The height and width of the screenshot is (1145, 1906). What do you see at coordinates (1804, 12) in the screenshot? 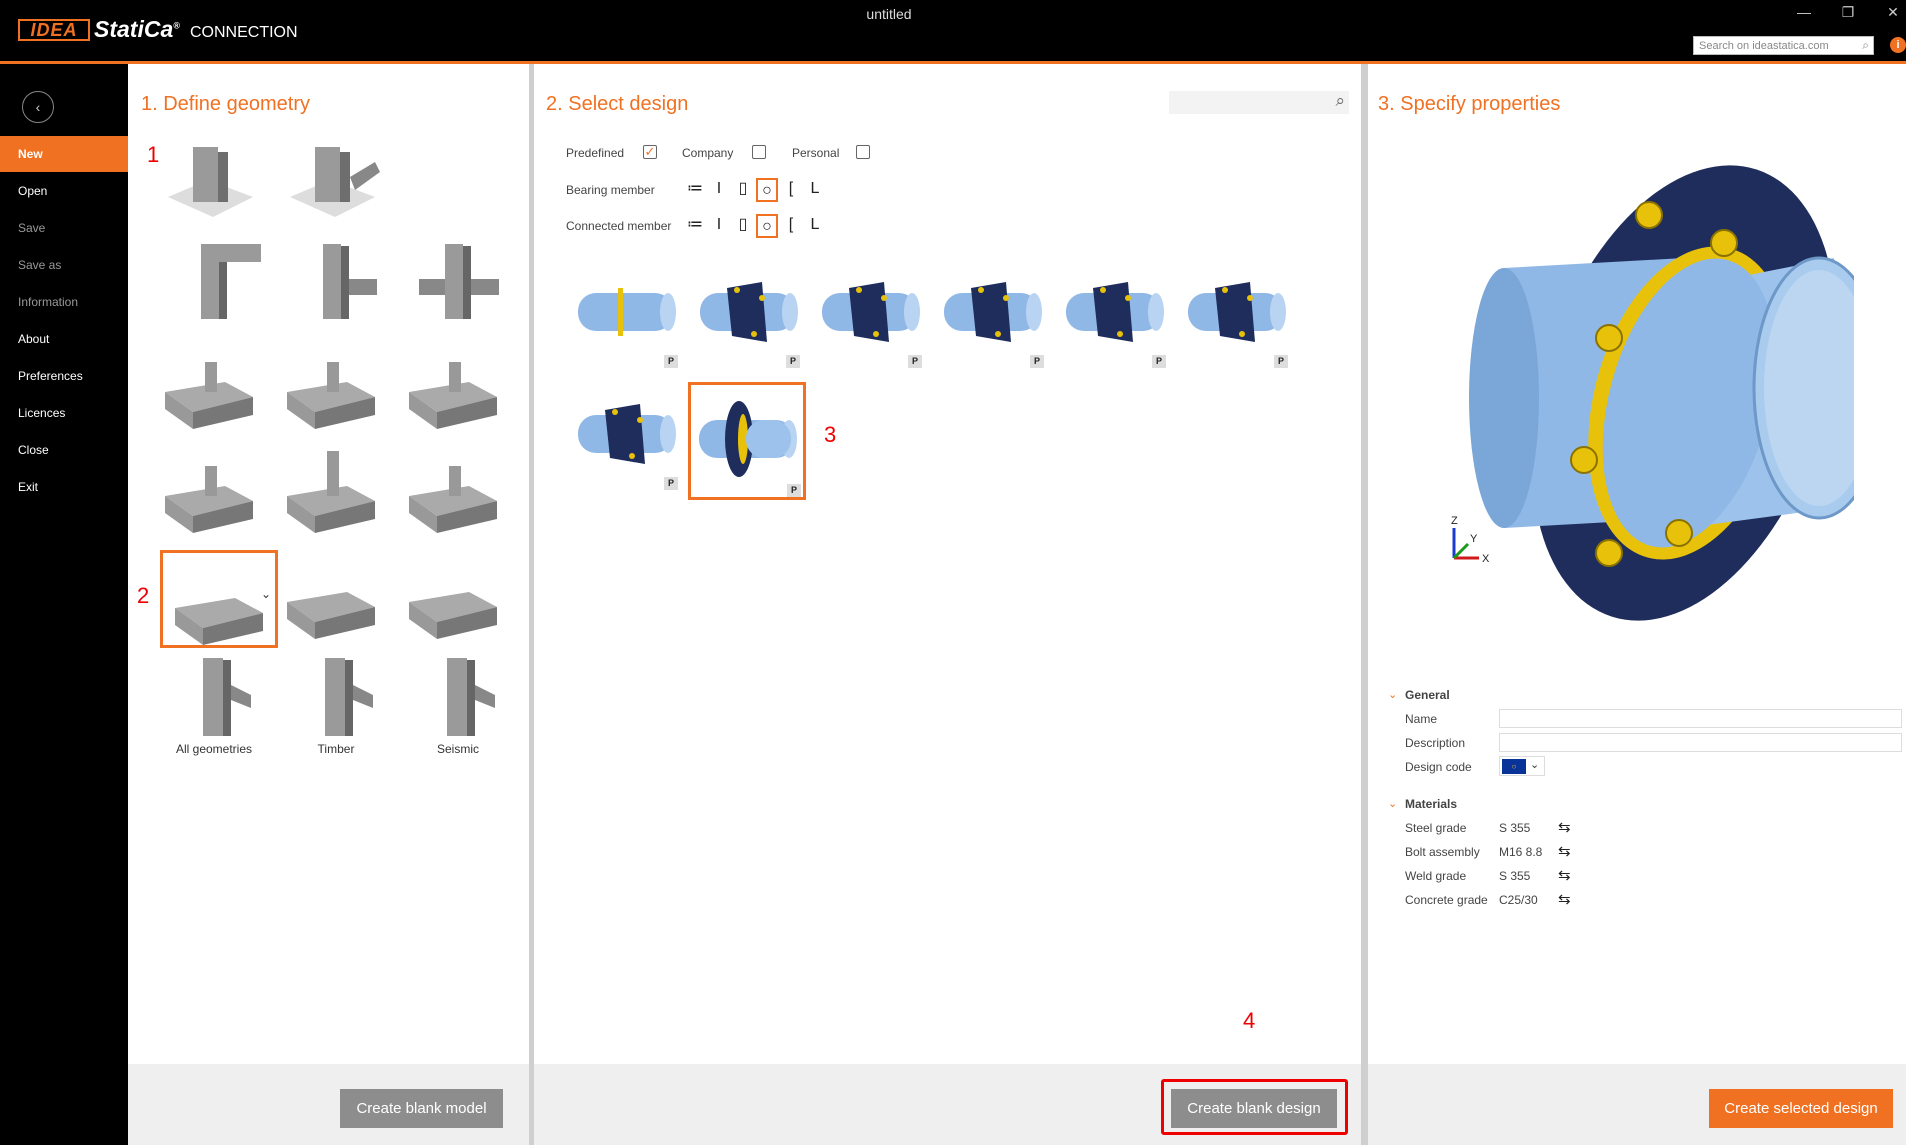
I see `minimize-button: —` at bounding box center [1804, 12].